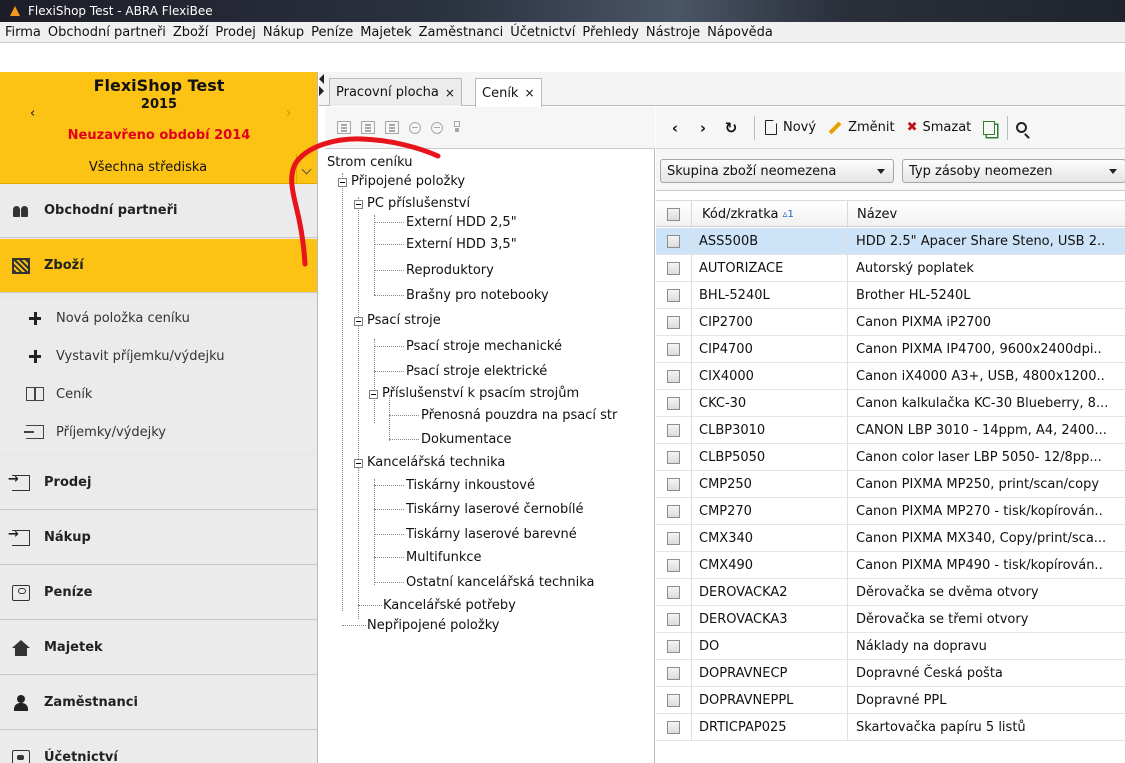 This screenshot has width=1125, height=763. I want to click on tree-node: Příslušenství k psacím strojům, so click(480, 393).